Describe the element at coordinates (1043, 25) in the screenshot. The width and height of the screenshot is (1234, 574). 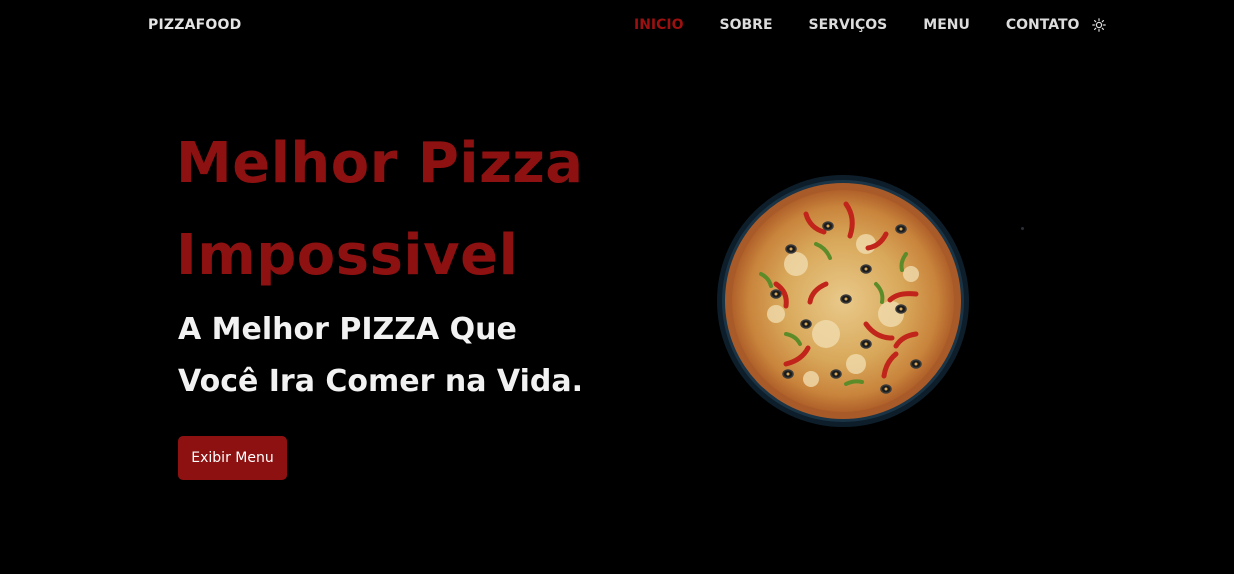
I see `nav-item-contato: CONTATO` at that location.